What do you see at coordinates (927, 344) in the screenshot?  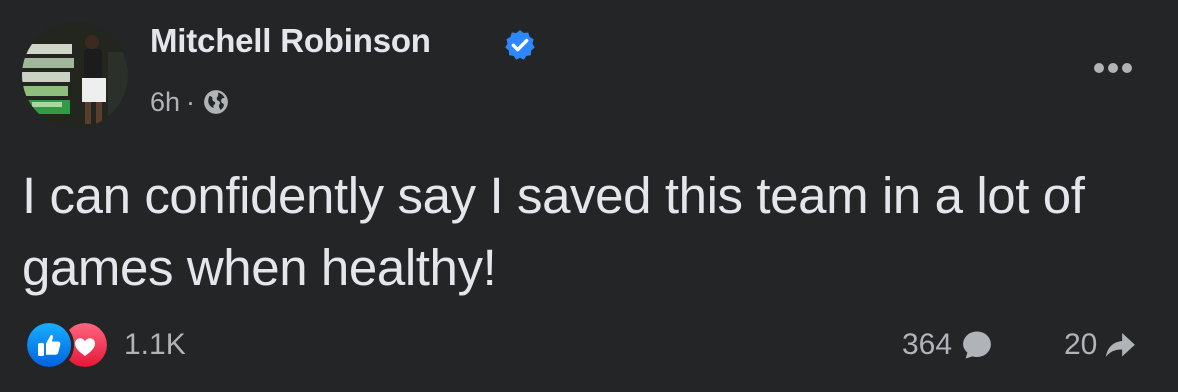 I see `comments-count: 364` at bounding box center [927, 344].